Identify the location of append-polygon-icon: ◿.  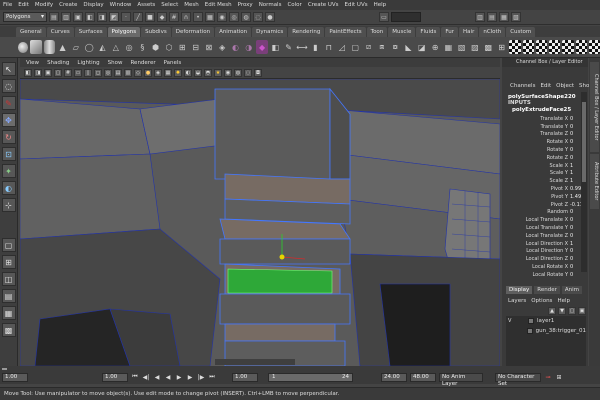
(341, 47).